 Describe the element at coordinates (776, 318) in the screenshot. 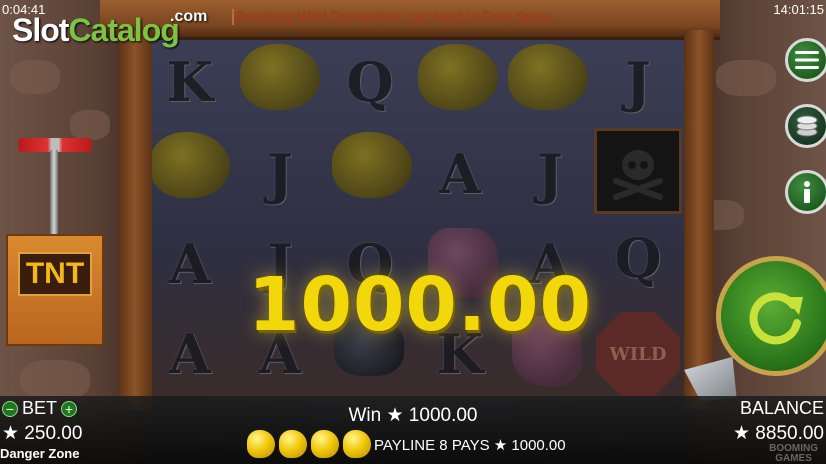

I see `spin-arrow-icon` at that location.